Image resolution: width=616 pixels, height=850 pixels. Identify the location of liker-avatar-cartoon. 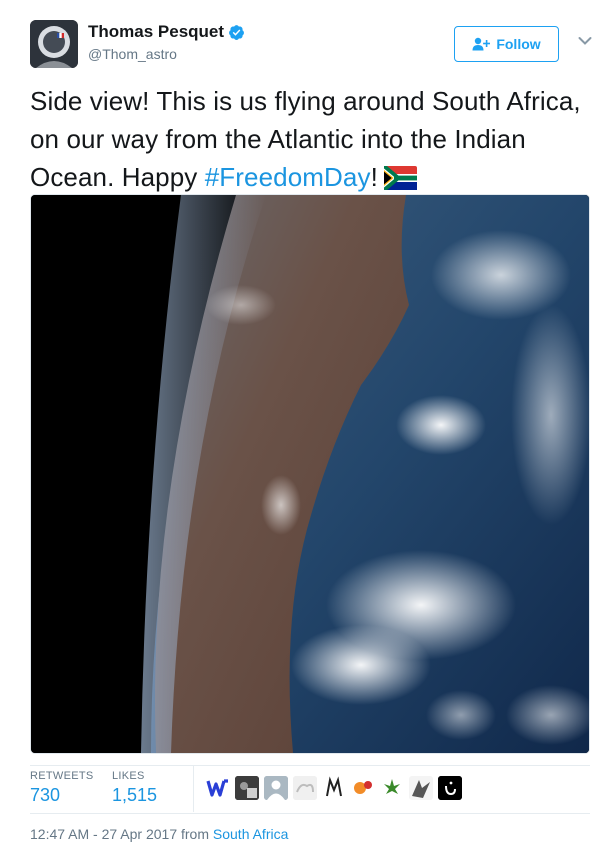
(363, 788).